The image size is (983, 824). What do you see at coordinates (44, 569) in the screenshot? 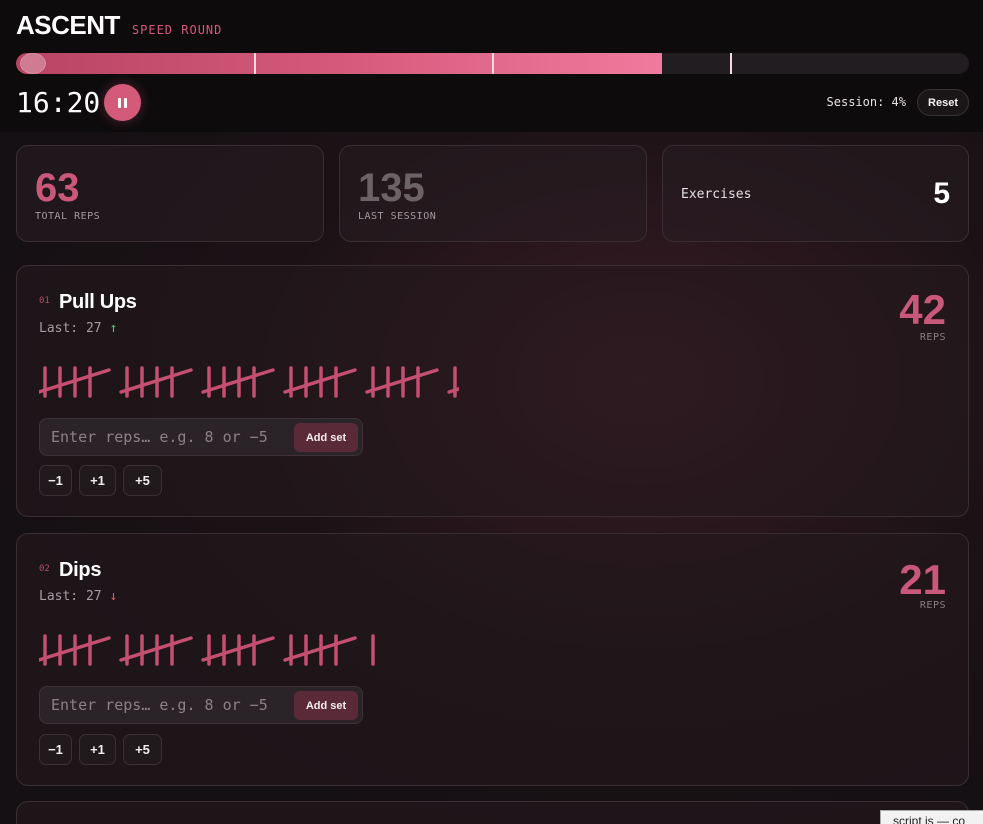
I see `exercise-index: 02` at bounding box center [44, 569].